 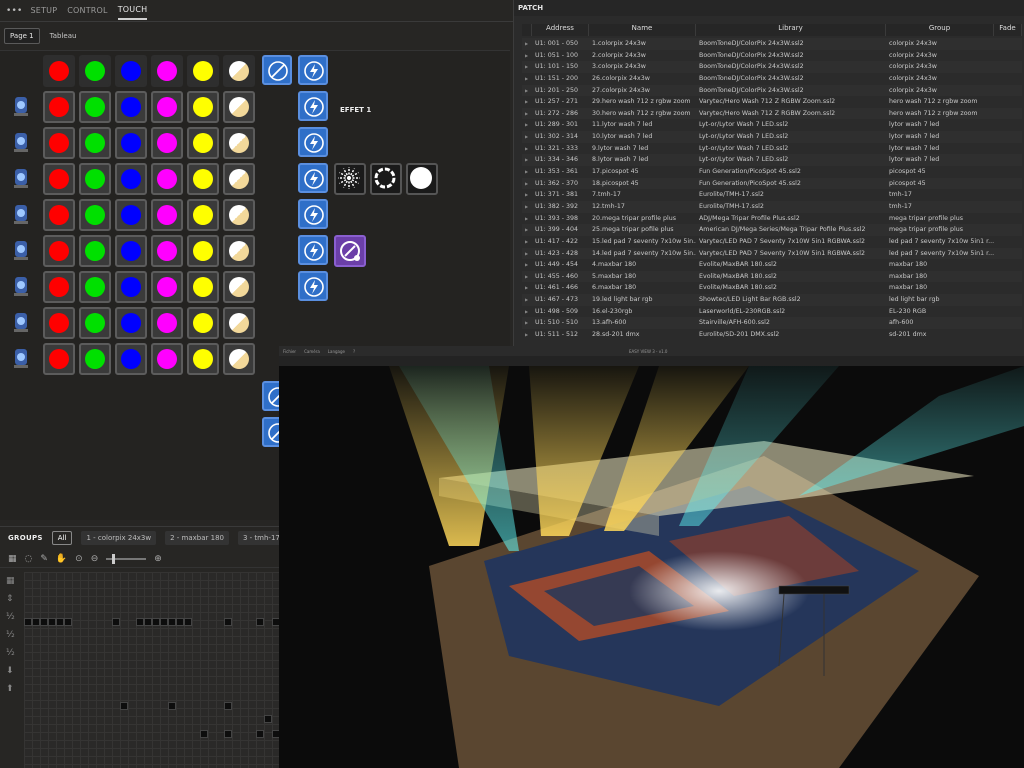 I want to click on menu-file: Fichier, so click(x=289, y=351).